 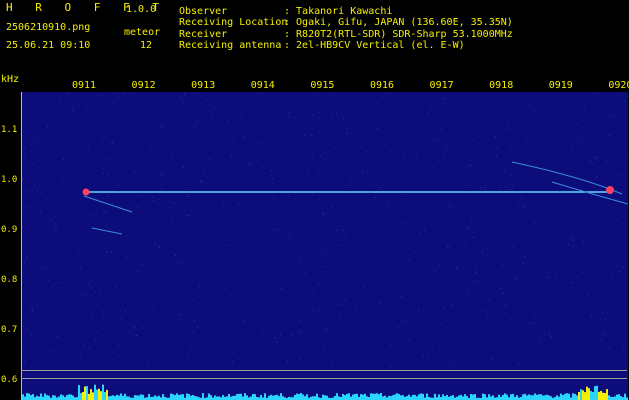 I want to click on x-tick-label: 0913, so click(x=203, y=85).